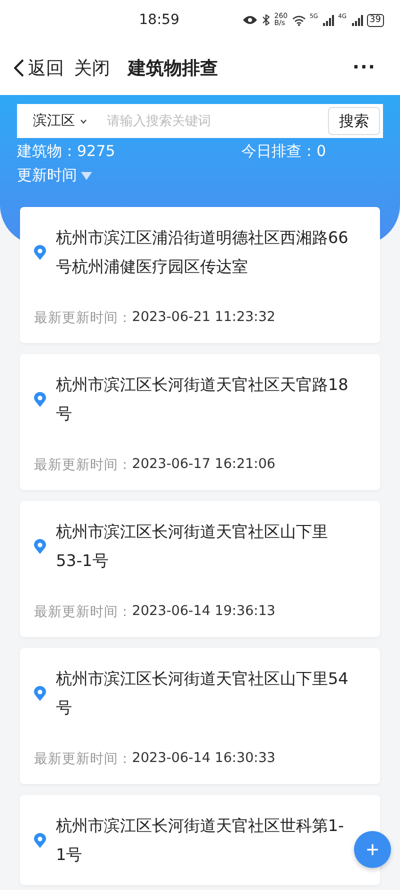 Image resolution: width=400 pixels, height=890 pixels. I want to click on building-card: 杭州市滨江区长河街道天官社区山下里53-1号 最新更新时间：2023-06-14 19:36:13, so click(200, 569).